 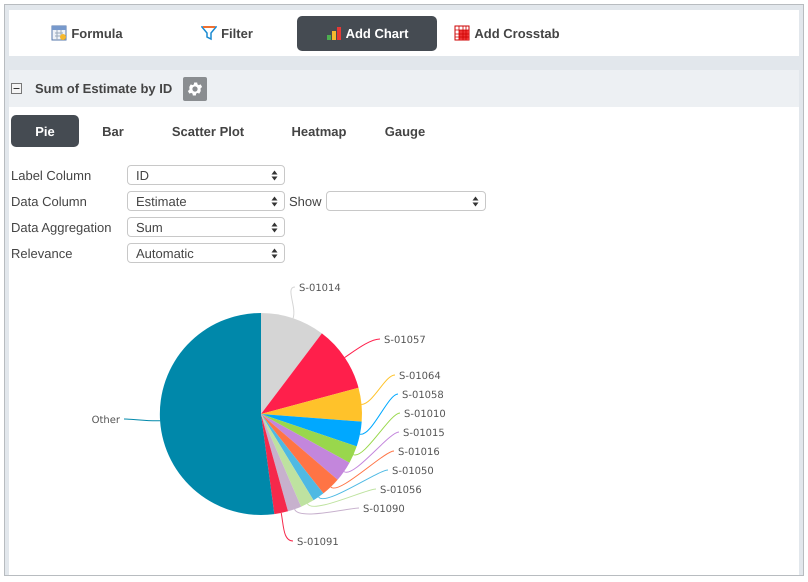 I want to click on field-label: Data Aggregation, so click(x=61, y=227).